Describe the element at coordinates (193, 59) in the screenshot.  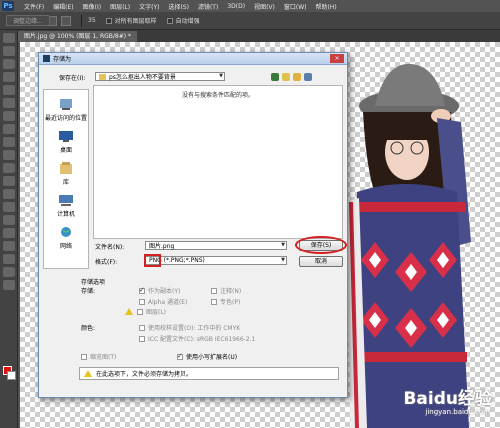
I see `dialog-titlebar: 存储为 ×` at that location.